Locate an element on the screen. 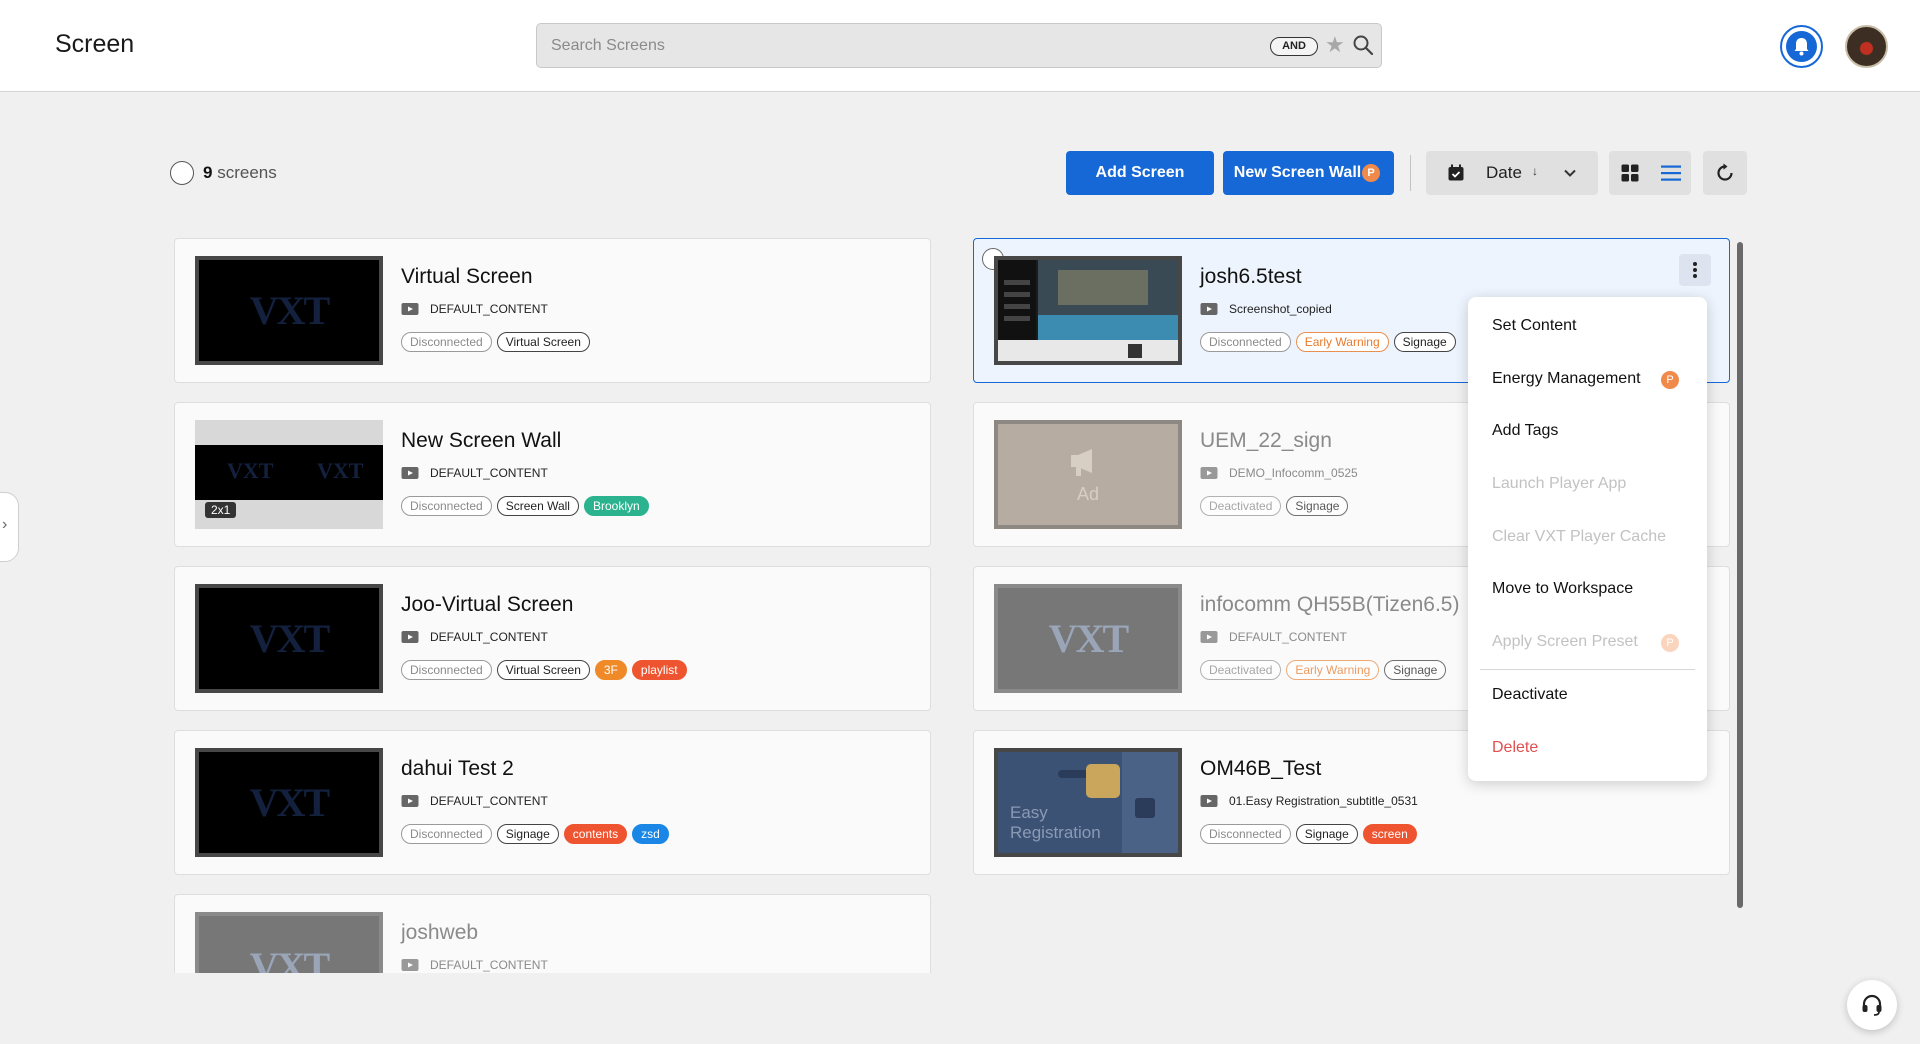 Image resolution: width=1920 pixels, height=1044 pixels. menu-item-delete: Delete is located at coordinates (1515, 748).